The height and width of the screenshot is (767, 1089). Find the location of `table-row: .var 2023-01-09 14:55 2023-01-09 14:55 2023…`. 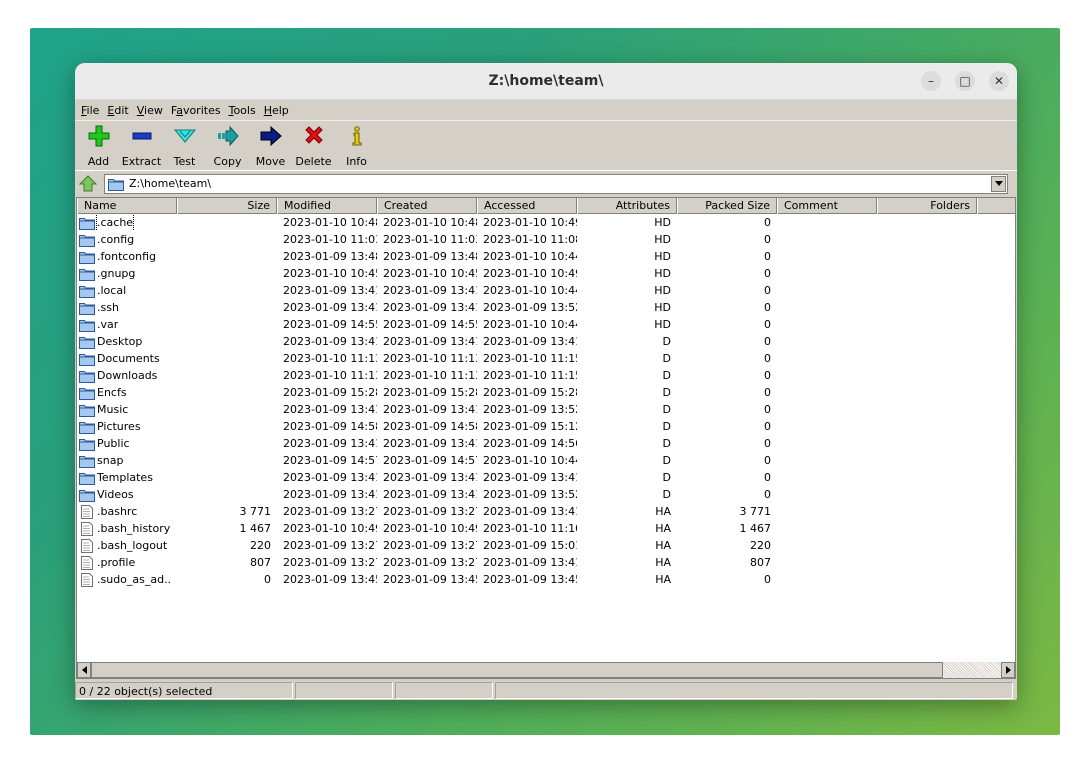

table-row: .var 2023-01-09 14:55 2023-01-09 14:55 2023… is located at coordinates (546, 324).